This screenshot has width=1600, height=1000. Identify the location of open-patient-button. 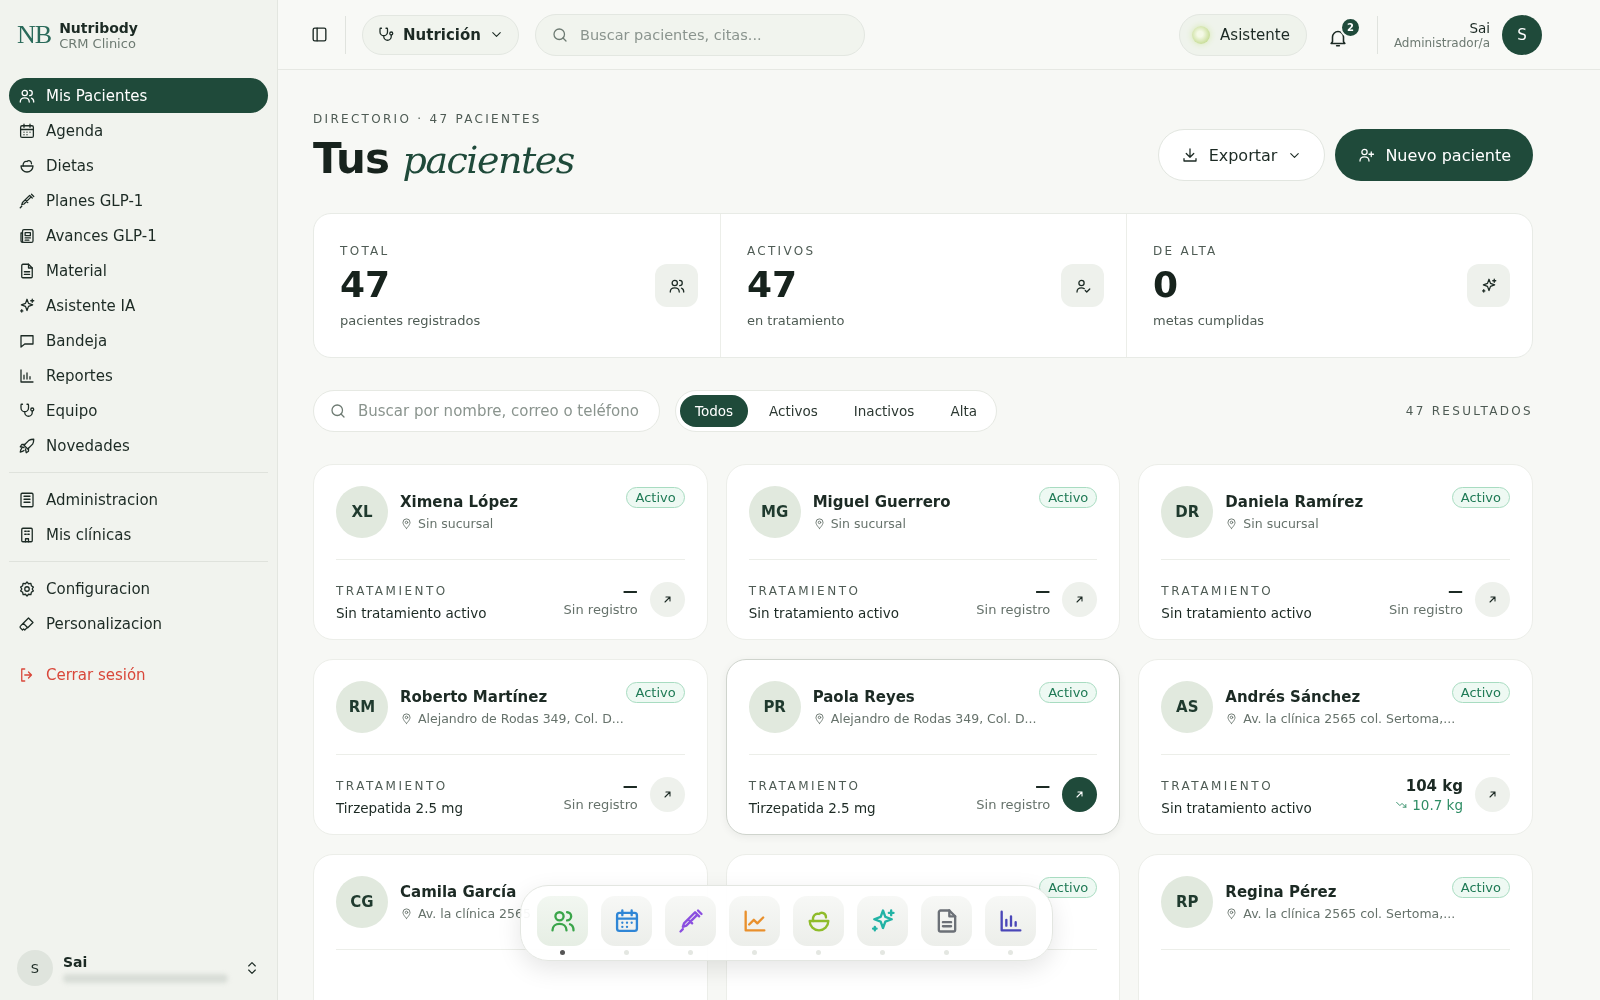
(1080, 794).